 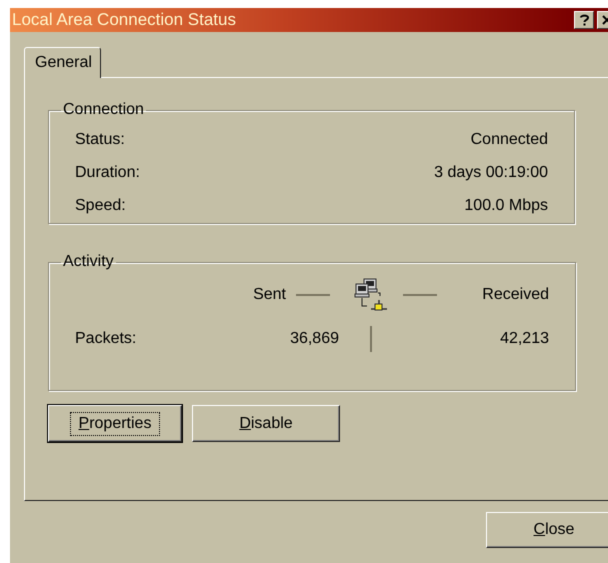 I want to click on field-value: 100.0 Mbps, so click(x=506, y=205).